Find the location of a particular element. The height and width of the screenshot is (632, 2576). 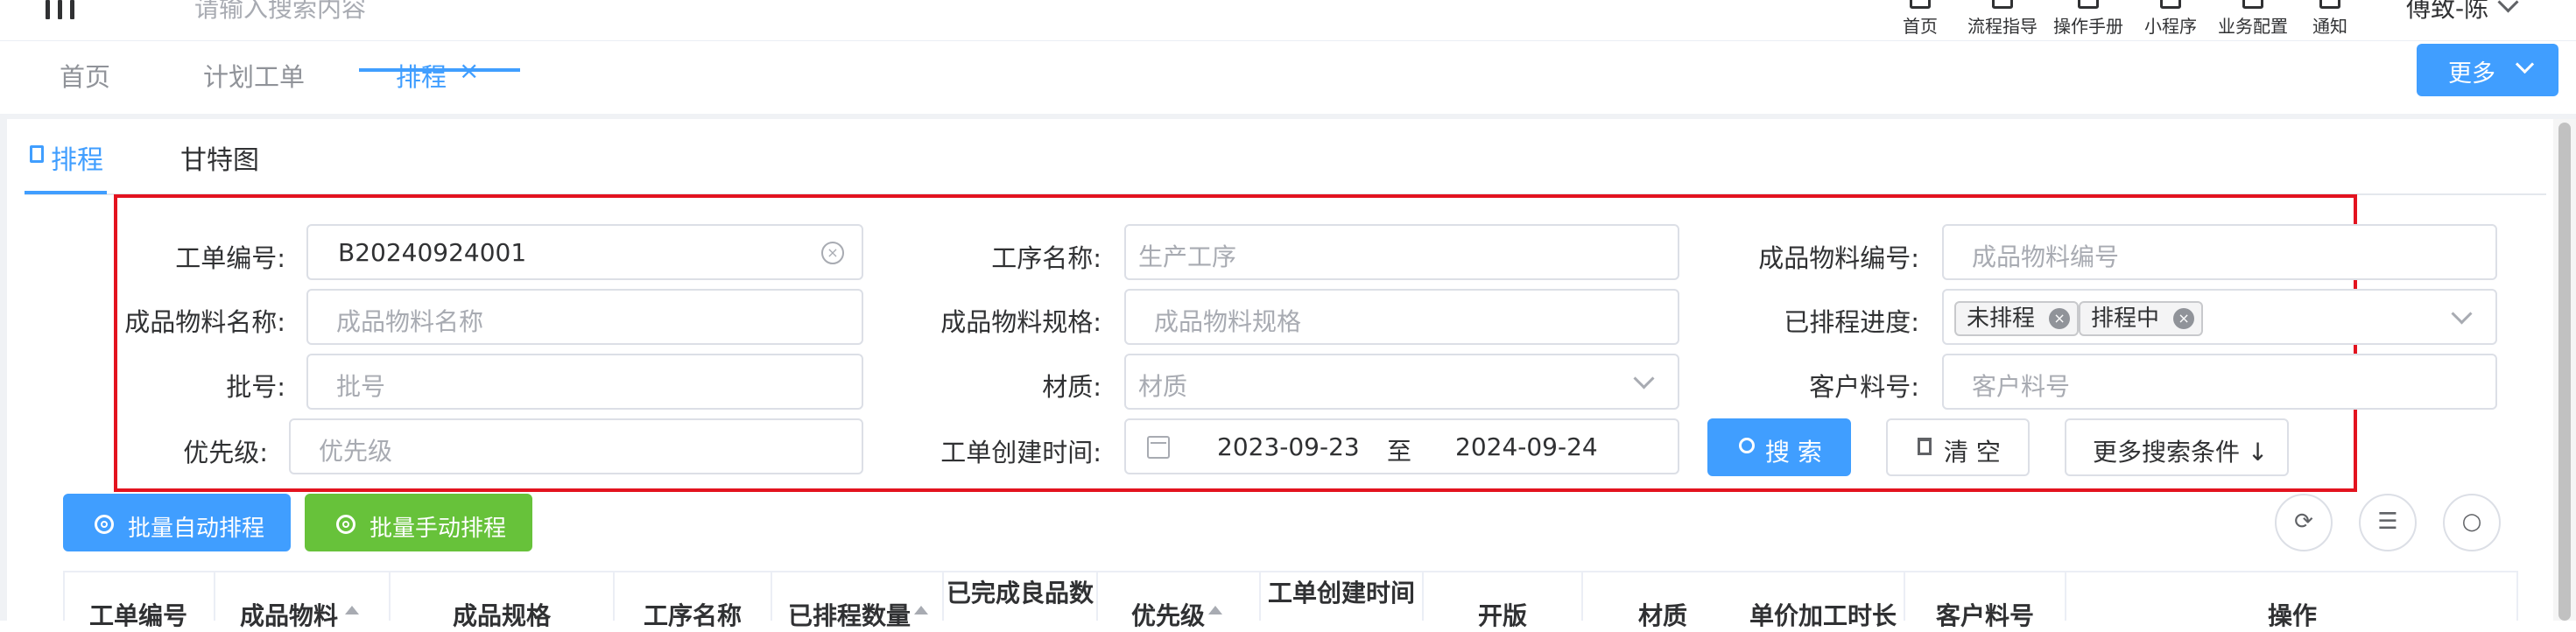

subtab-gantt: 甘特图 is located at coordinates (219, 157).